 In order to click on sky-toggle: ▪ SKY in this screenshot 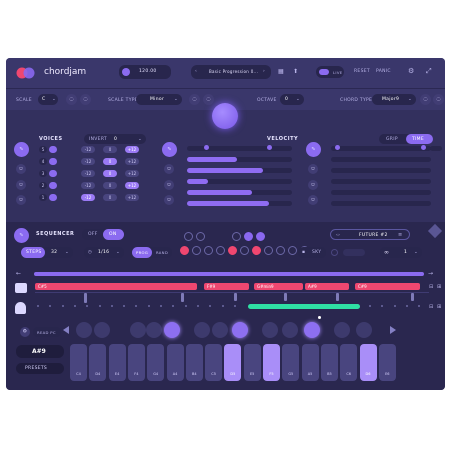, I will do `click(312, 252)`.